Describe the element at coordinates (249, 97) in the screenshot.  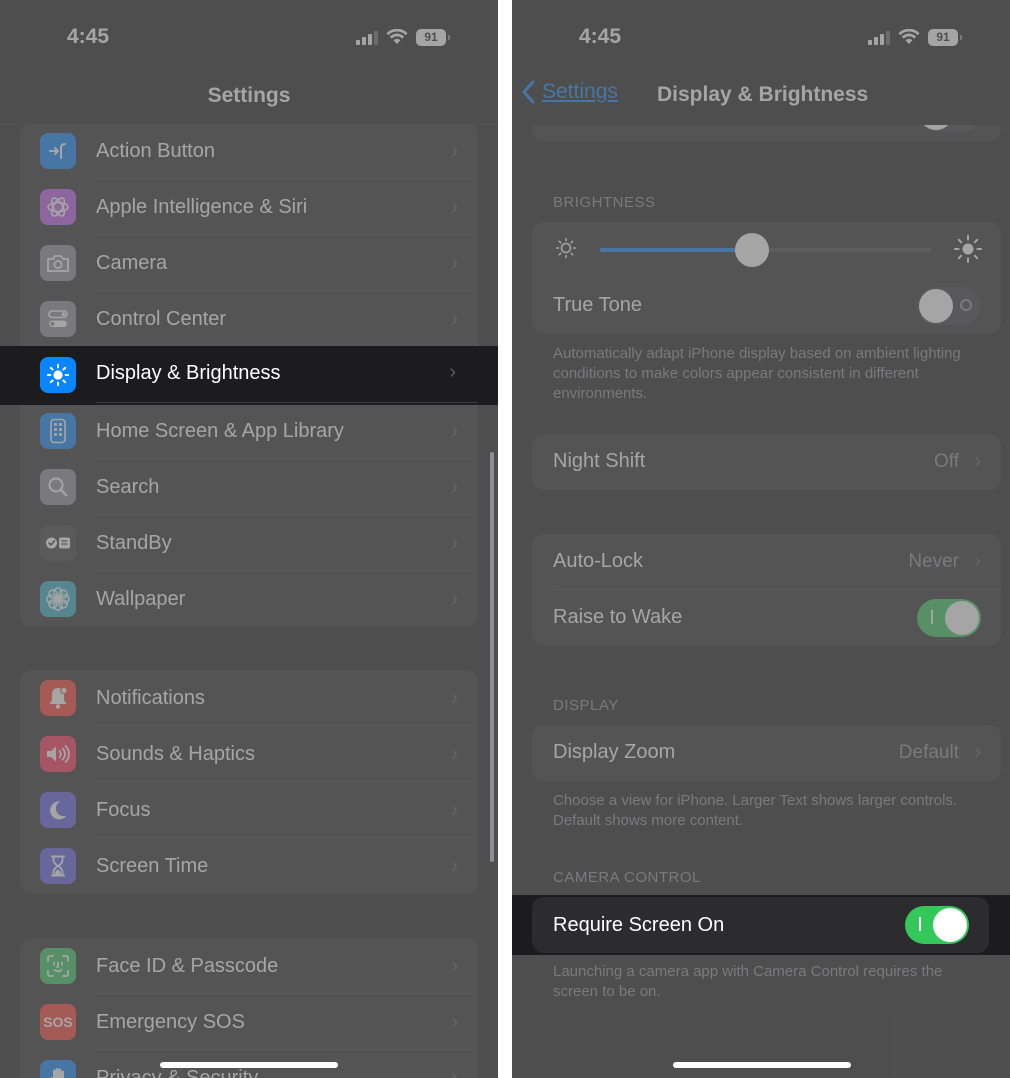
I see `nav-bar: Settings` at that location.